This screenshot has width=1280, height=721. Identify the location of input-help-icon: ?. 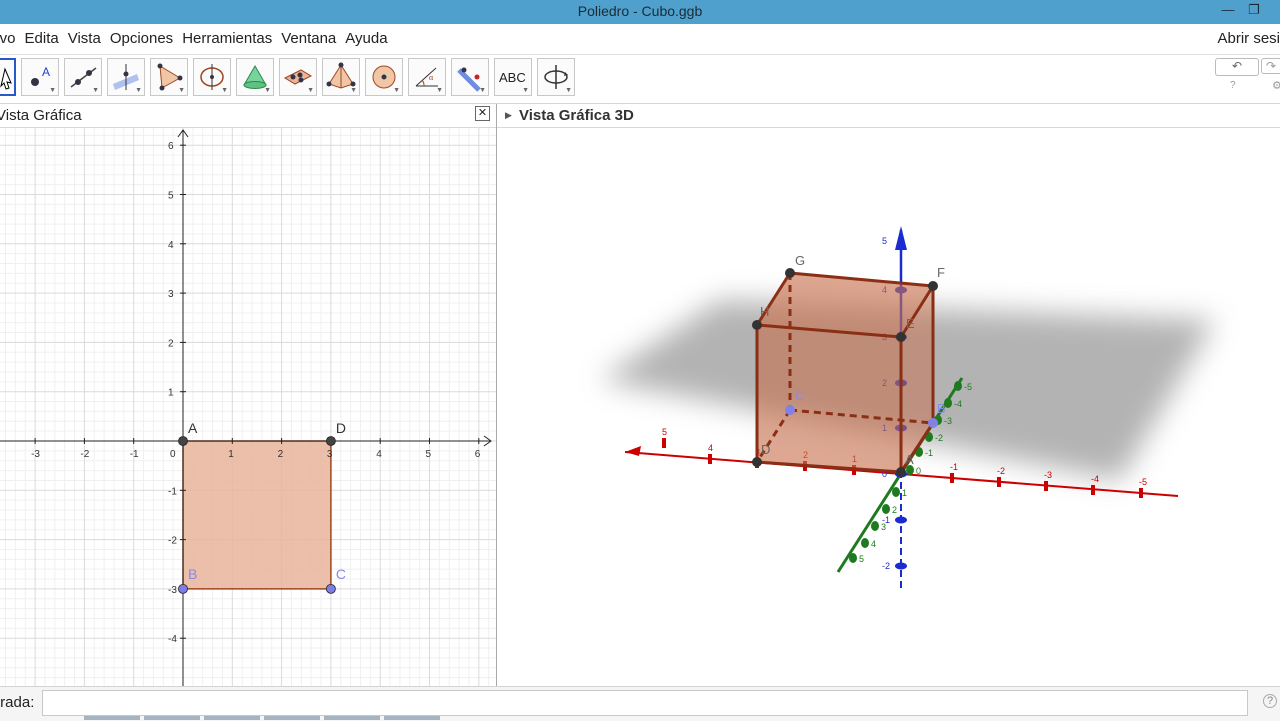
(1270, 701).